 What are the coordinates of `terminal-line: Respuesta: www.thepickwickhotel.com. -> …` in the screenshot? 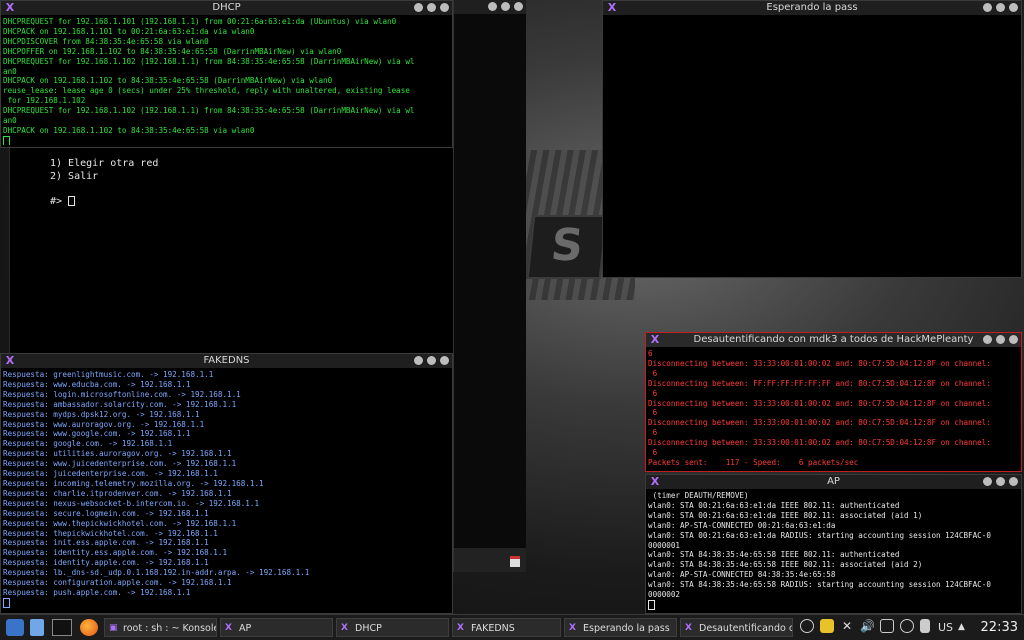 It's located at (120, 523).